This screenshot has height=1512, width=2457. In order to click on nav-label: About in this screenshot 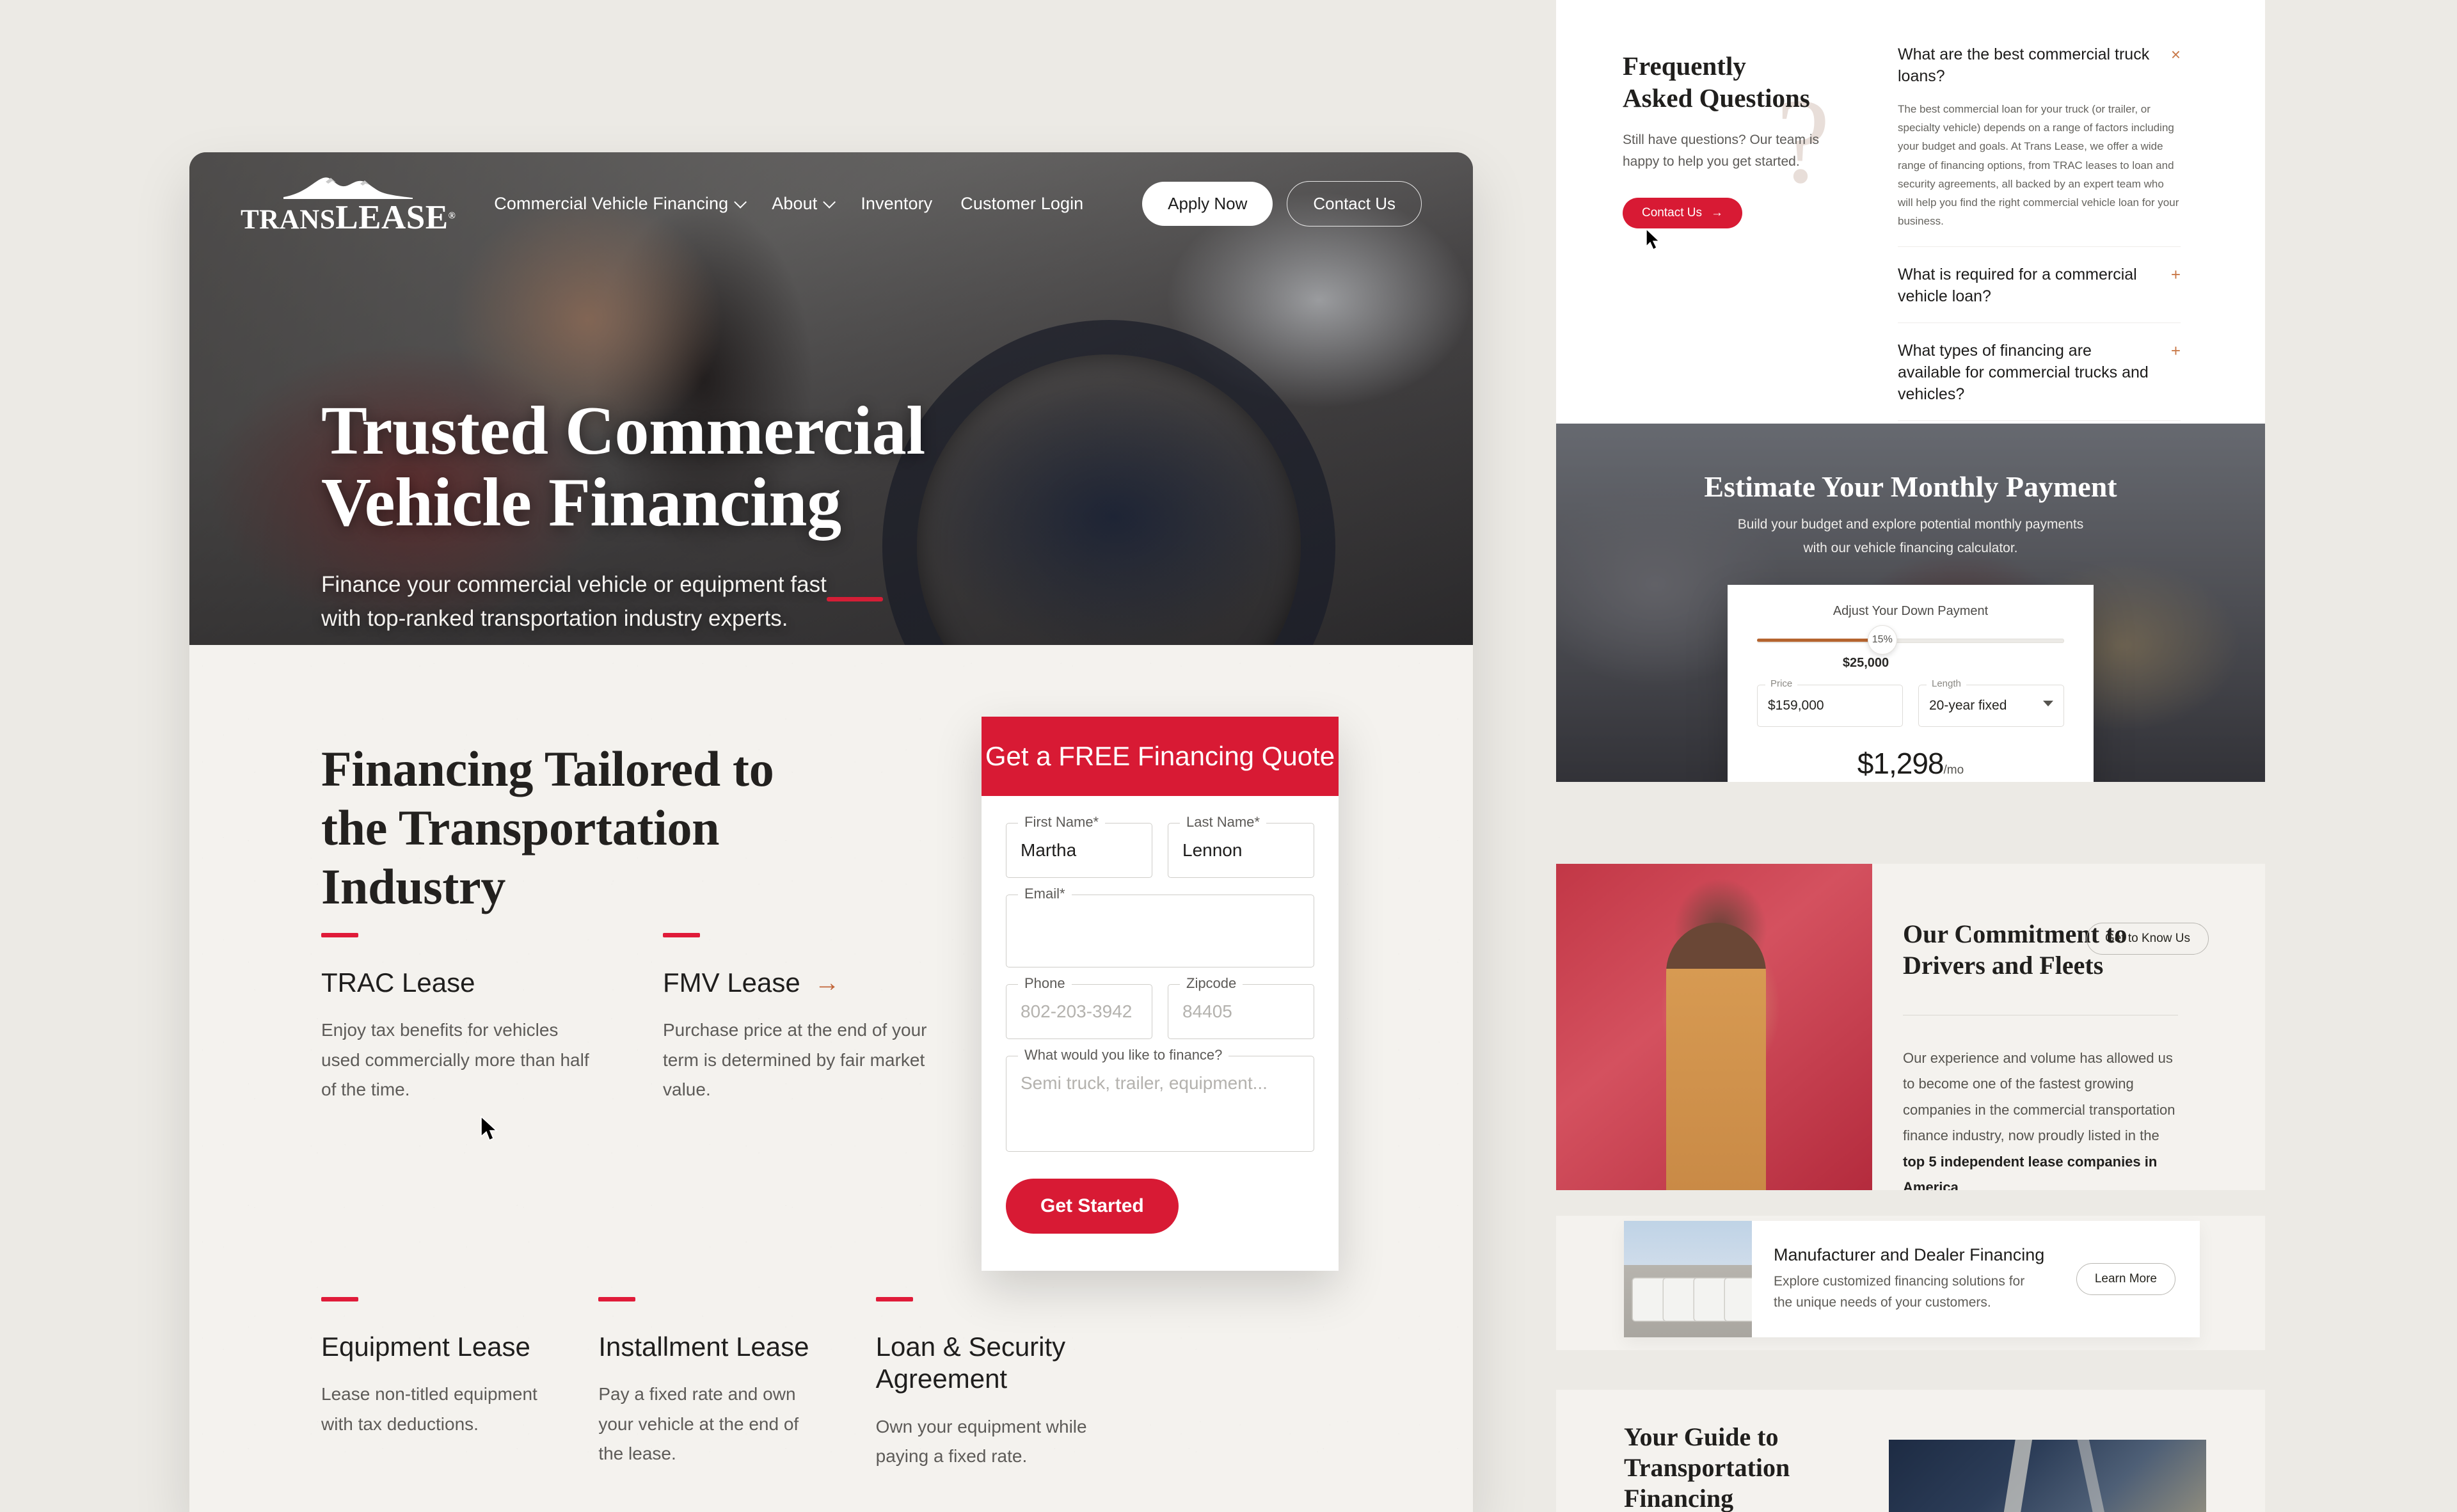, I will do `click(795, 203)`.